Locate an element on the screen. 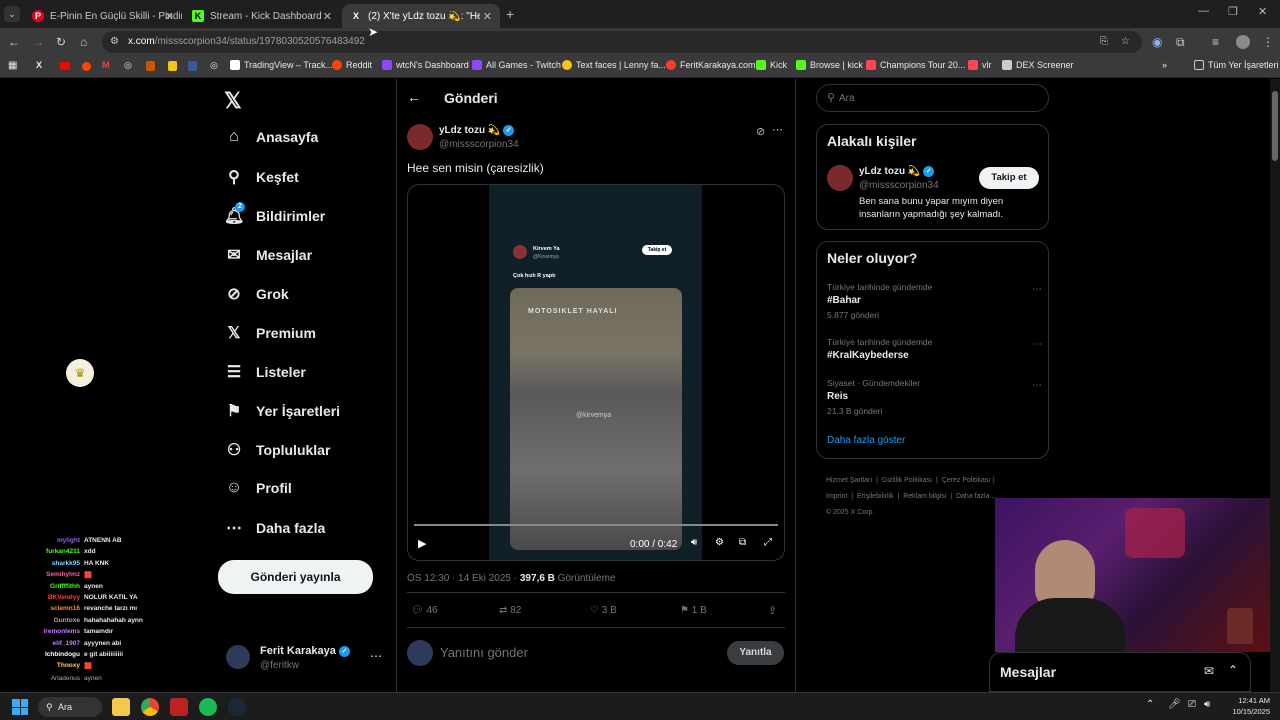 Image resolution: width=1280 pixels, height=720 pixels. window-close-icon: ✕ is located at coordinates (1262, 11).